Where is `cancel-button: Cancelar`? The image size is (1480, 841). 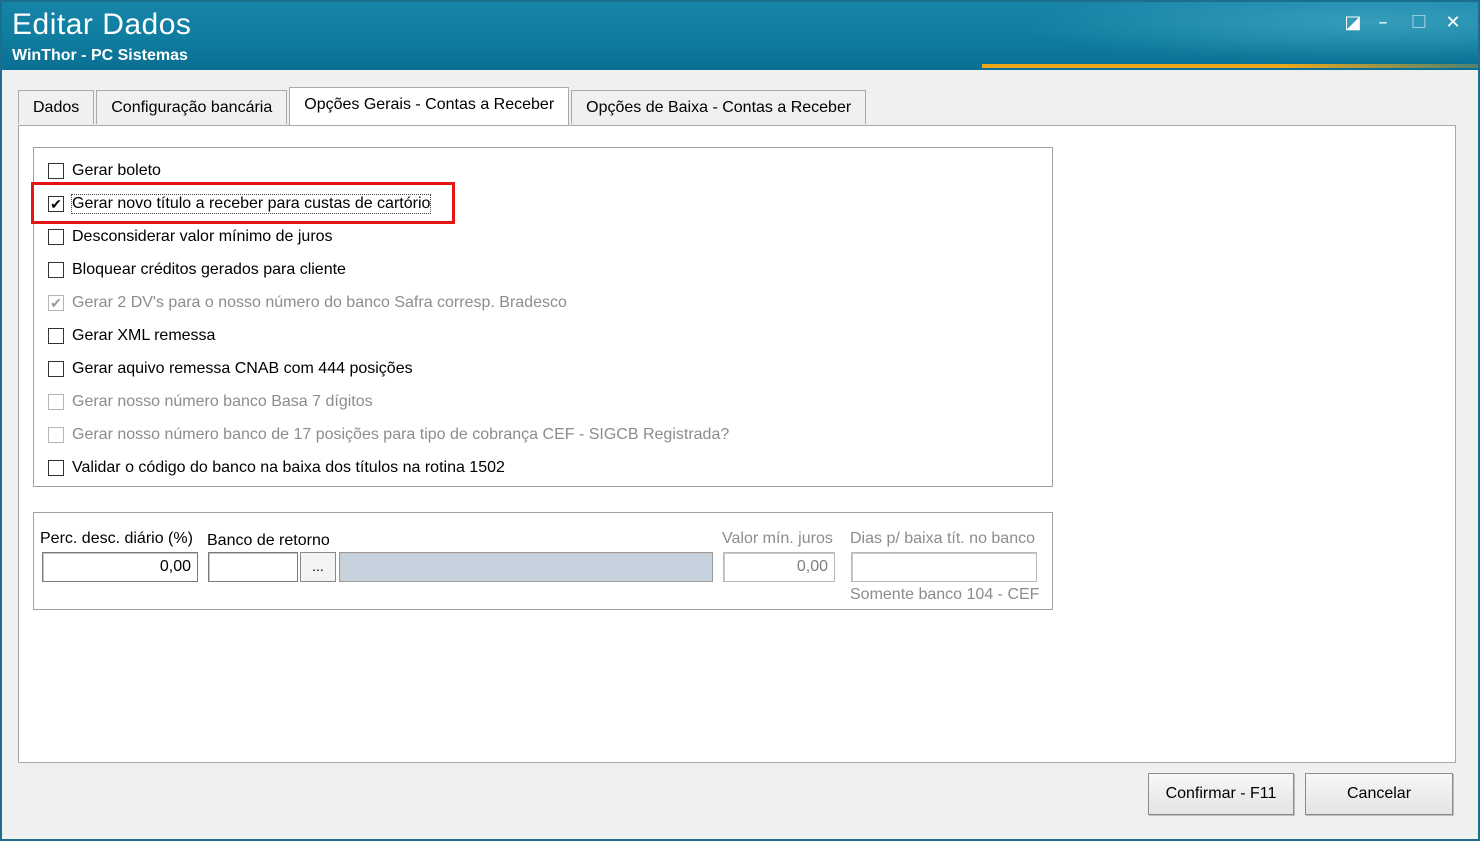
cancel-button: Cancelar is located at coordinates (1379, 794).